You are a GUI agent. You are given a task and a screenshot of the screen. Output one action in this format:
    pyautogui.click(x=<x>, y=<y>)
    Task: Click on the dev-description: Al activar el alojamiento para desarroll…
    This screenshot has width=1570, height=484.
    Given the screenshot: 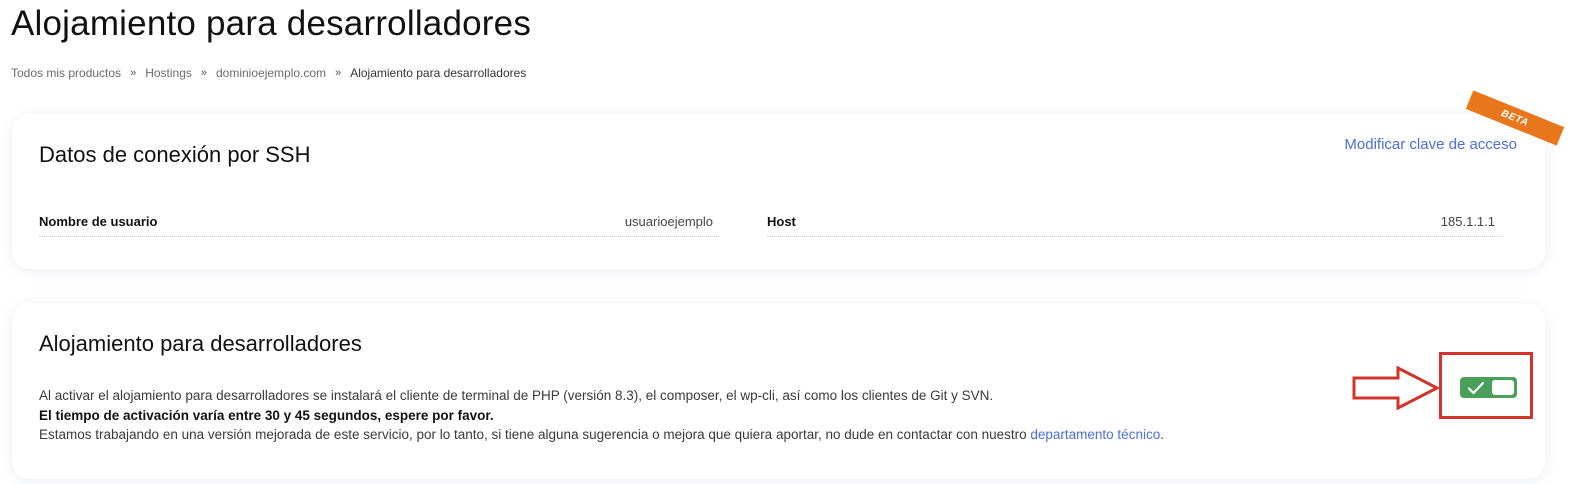 What is the action you would take?
    pyautogui.click(x=689, y=415)
    